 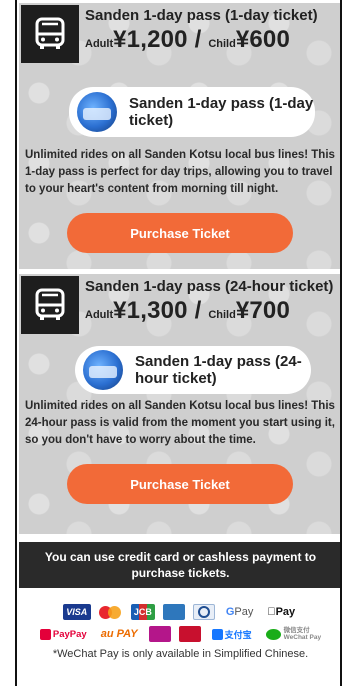 I want to click on payment-logos-row-2: PayPay au PAY 支付宝 微信支付 WeChat Pay, so click(x=178, y=634).